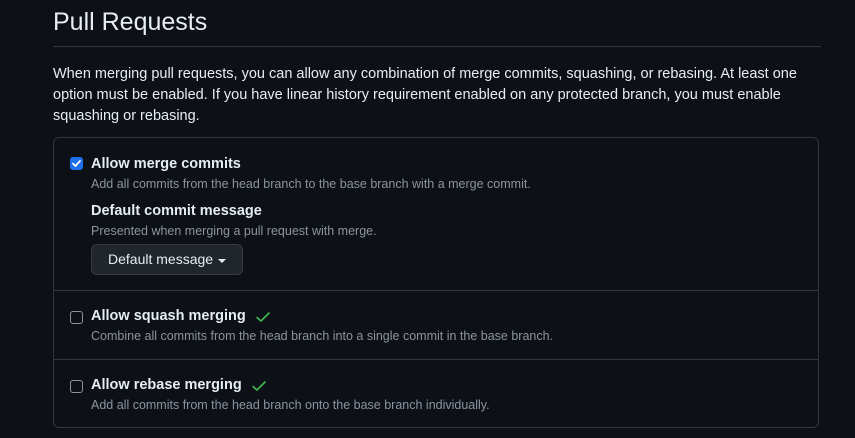  I want to click on default-commit-message-label: Default commit message, so click(176, 211).